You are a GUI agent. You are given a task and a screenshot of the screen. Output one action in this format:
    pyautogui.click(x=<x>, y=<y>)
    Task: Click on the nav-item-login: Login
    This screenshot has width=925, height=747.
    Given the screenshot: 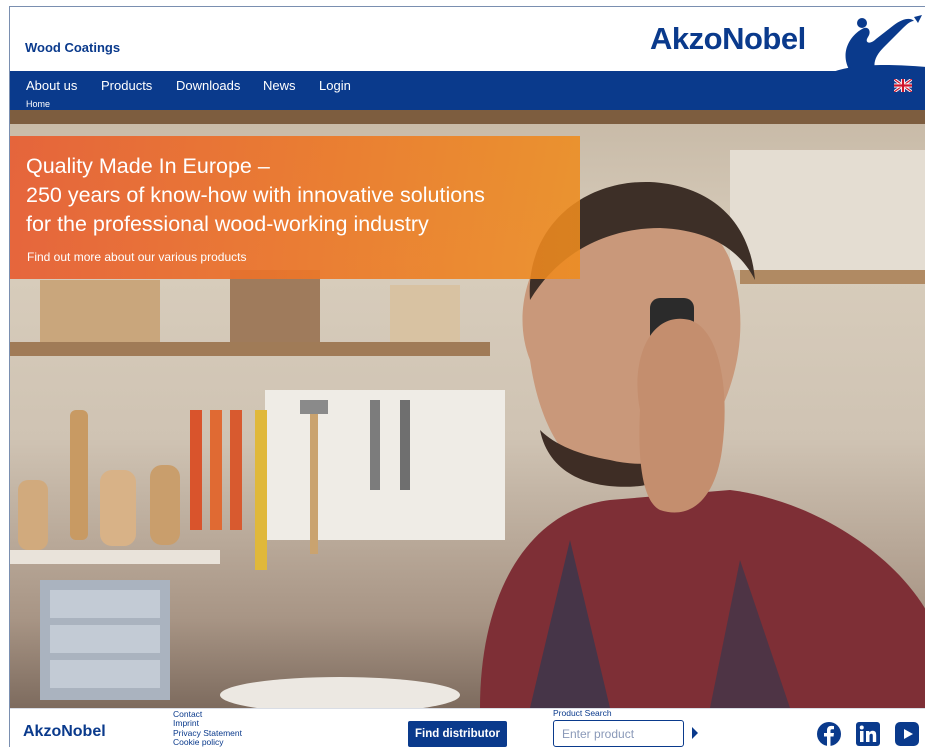 What is the action you would take?
    pyautogui.click(x=335, y=85)
    